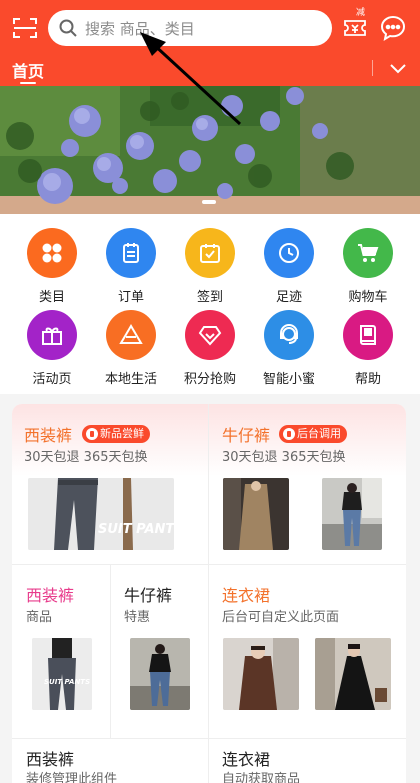 The width and height of the screenshot is (420, 783). Describe the element at coordinates (130, 297) in the screenshot. I see `shortcut-label: 订单` at that location.